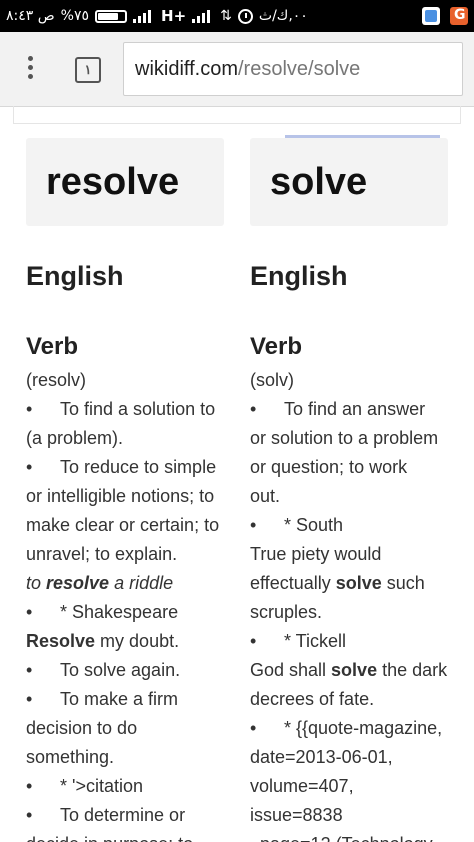  What do you see at coordinates (349, 641) in the screenshot?
I see `definition-bullet-line: * Tickell` at bounding box center [349, 641].